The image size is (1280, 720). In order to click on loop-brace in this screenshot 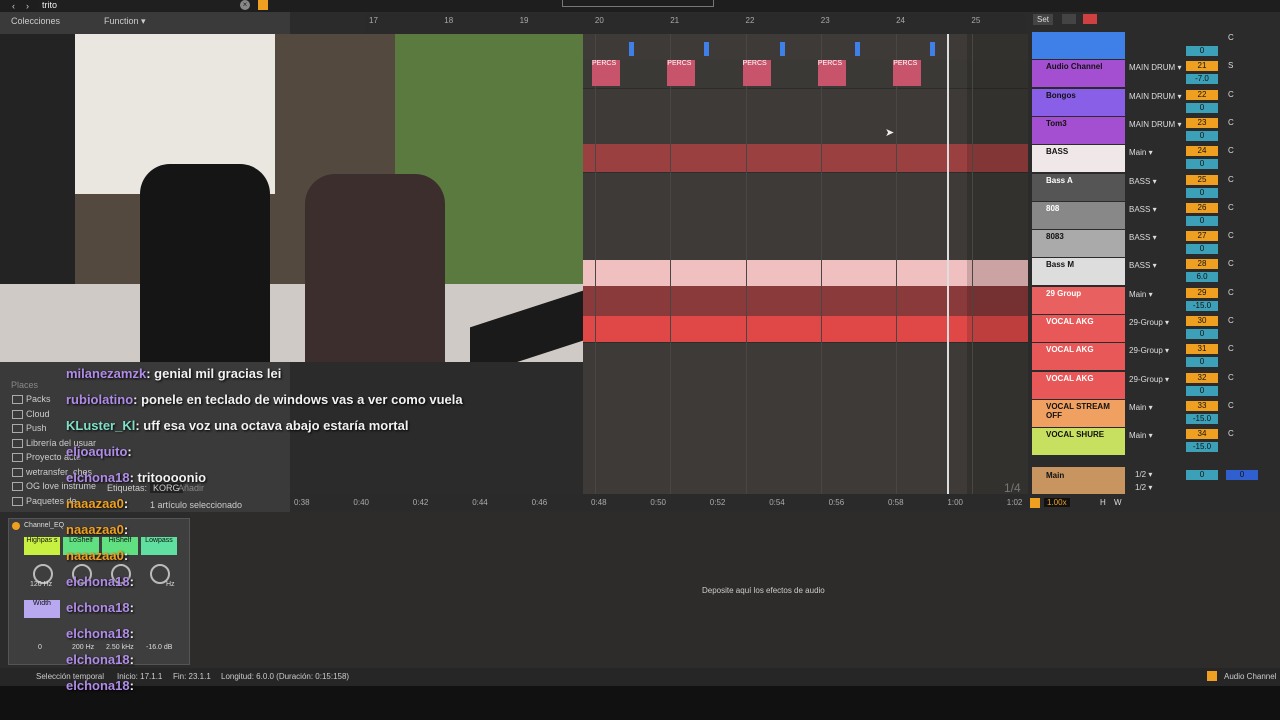, I will do `click(638, 3)`.